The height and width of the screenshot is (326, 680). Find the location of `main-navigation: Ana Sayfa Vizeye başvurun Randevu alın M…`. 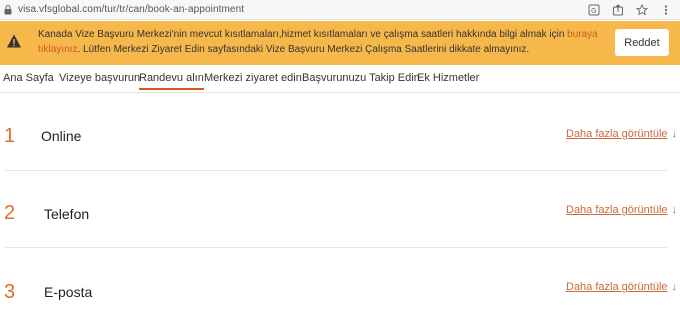

main-navigation: Ana Sayfa Vizeye başvurun Randevu alın M… is located at coordinates (340, 81).